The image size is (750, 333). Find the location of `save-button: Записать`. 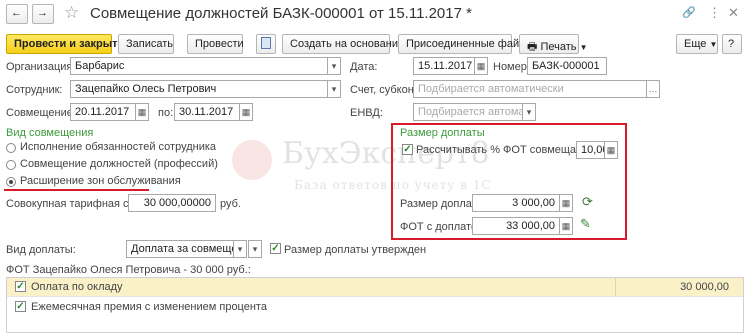

save-button: Записать is located at coordinates (146, 44).